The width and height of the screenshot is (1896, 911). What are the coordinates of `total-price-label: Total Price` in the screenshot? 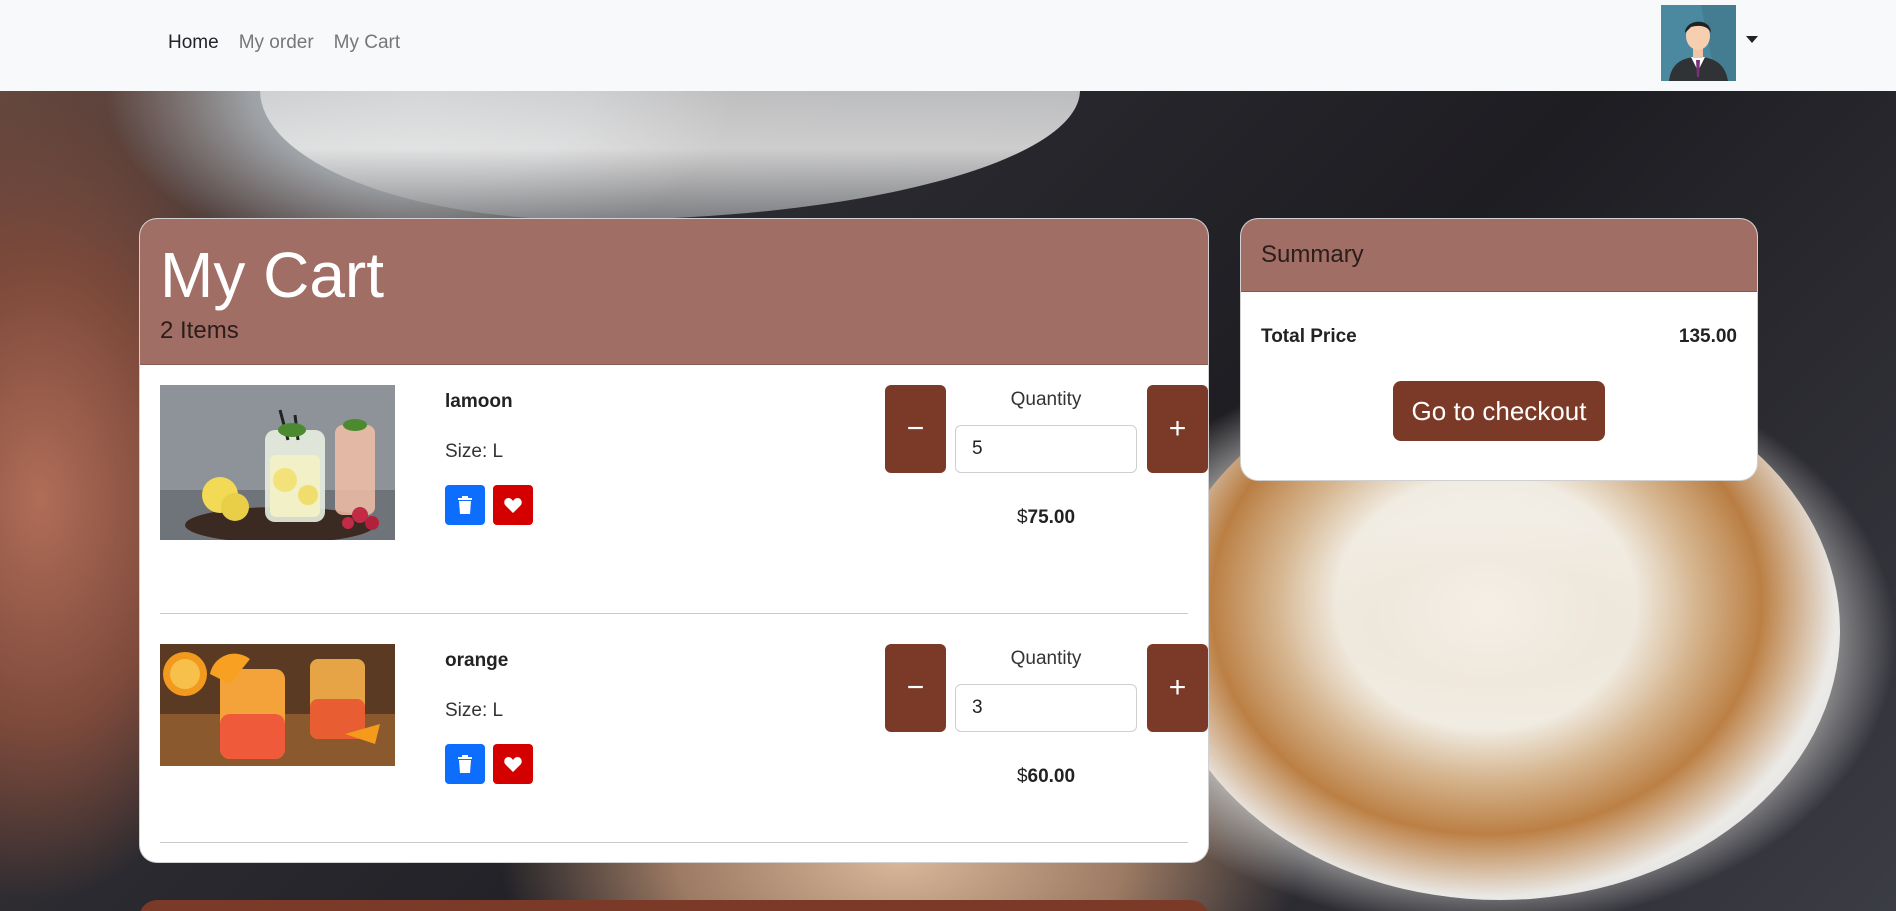 It's located at (1309, 336).